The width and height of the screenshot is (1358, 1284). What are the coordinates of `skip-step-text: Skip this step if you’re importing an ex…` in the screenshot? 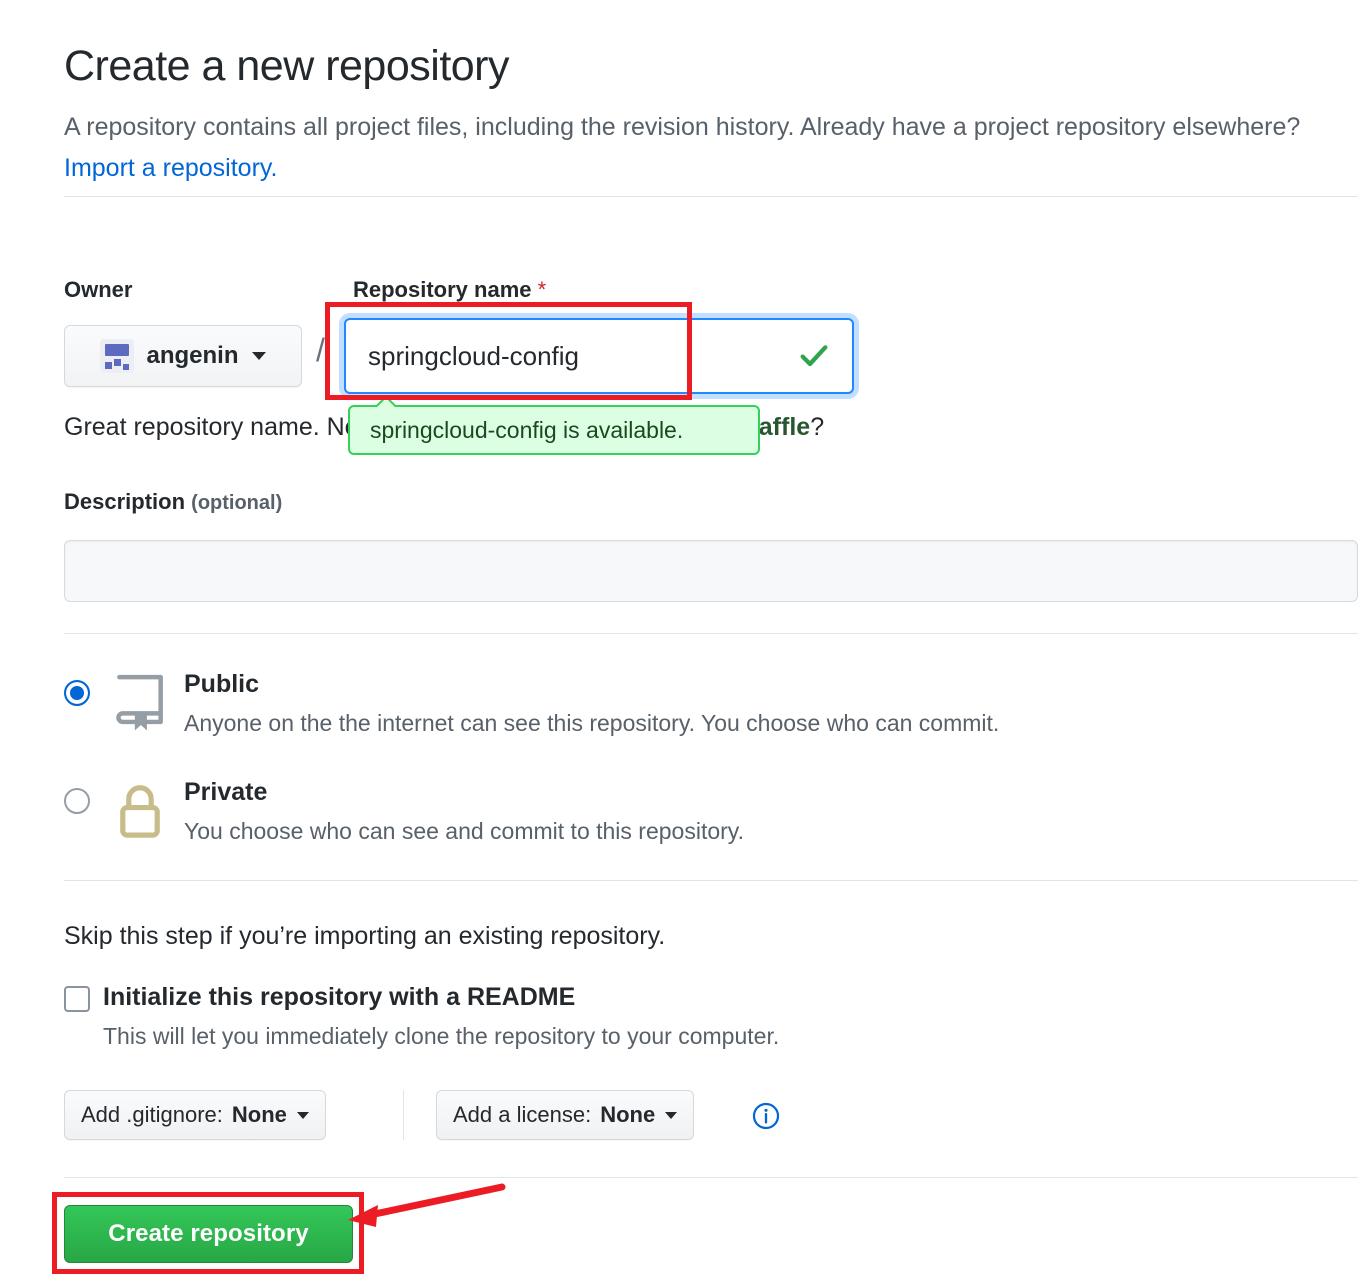 It's located at (365, 936).